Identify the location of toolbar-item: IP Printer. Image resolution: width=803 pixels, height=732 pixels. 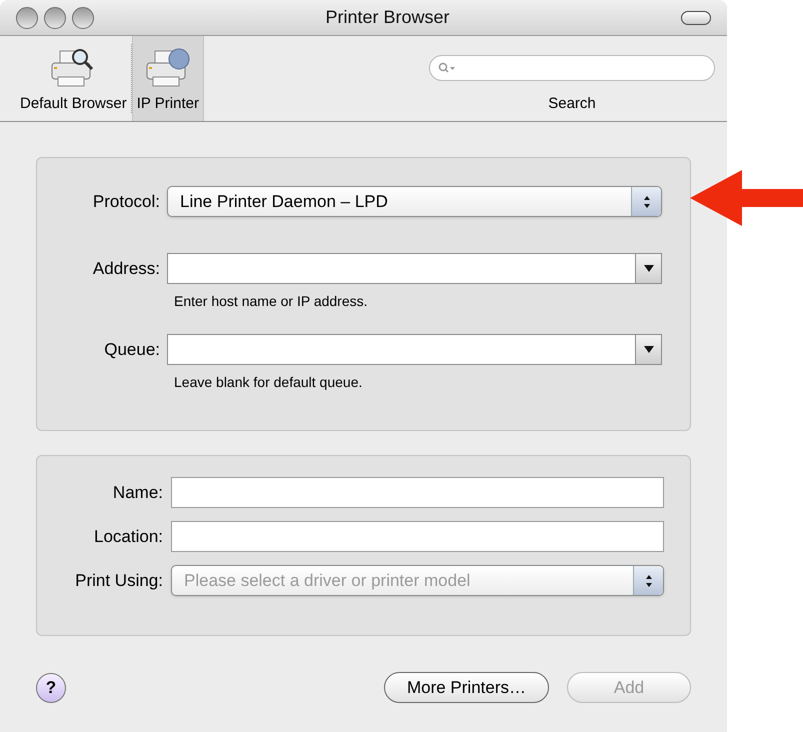
(168, 78).